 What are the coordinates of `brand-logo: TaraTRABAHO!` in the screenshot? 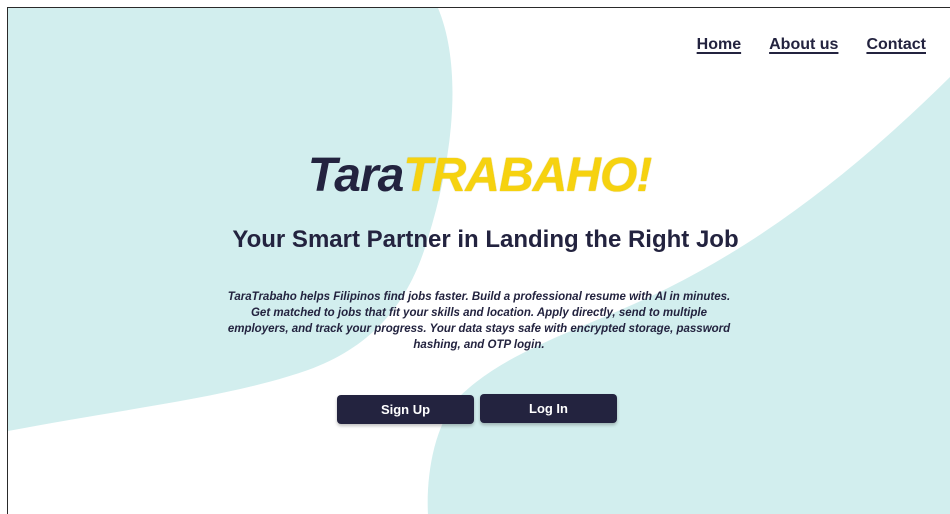 It's located at (479, 176).